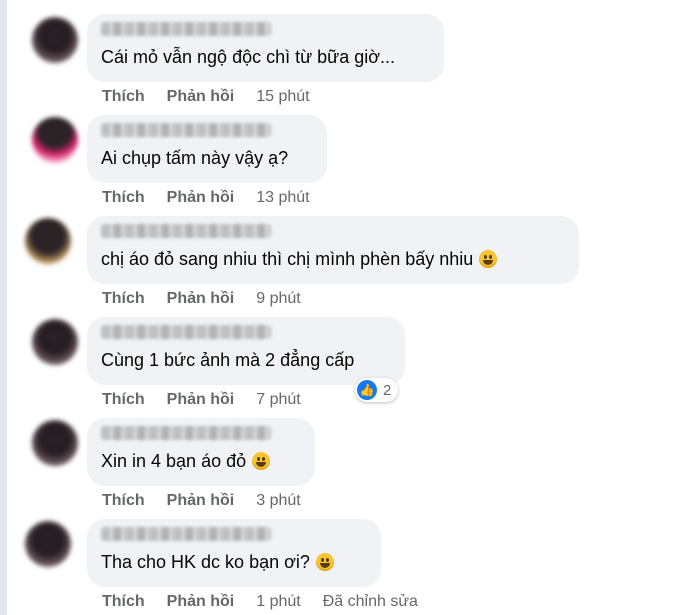 The height and width of the screenshot is (615, 700). What do you see at coordinates (282, 96) in the screenshot?
I see `comment-time: 15 phút` at bounding box center [282, 96].